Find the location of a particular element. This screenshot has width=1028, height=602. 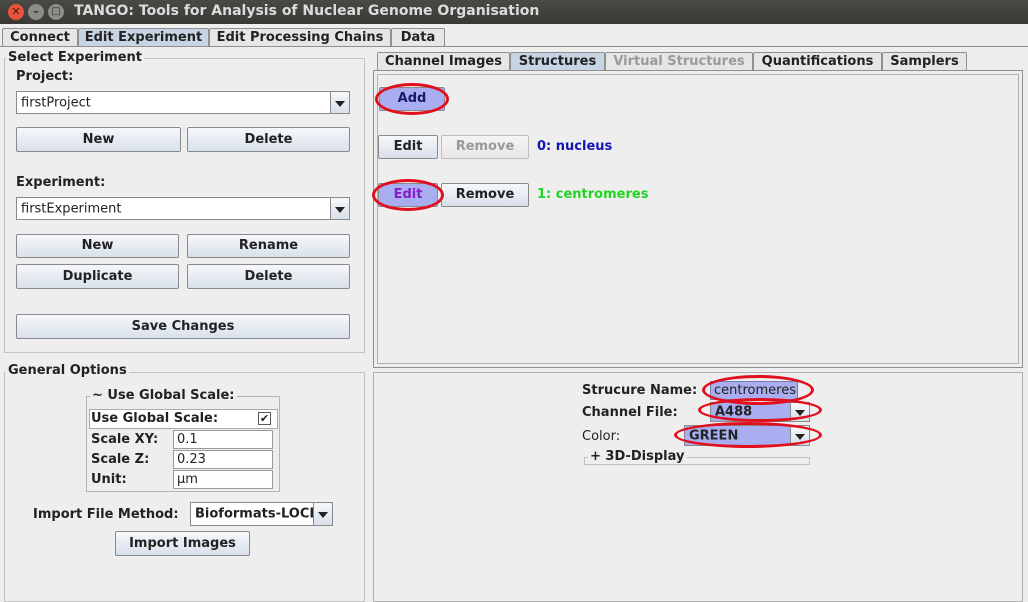

display-3d-toggle: + 3D-Display is located at coordinates (637, 456).